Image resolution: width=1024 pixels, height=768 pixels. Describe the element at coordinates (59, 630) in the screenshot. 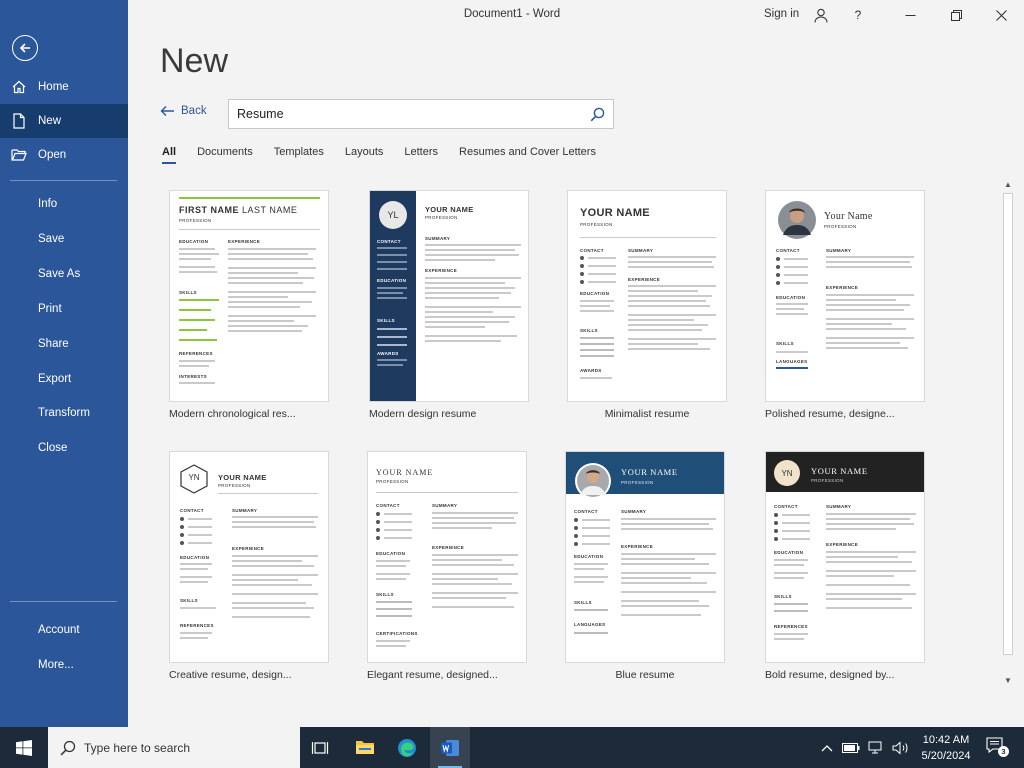

I see `sidebar-item-label: Account` at that location.